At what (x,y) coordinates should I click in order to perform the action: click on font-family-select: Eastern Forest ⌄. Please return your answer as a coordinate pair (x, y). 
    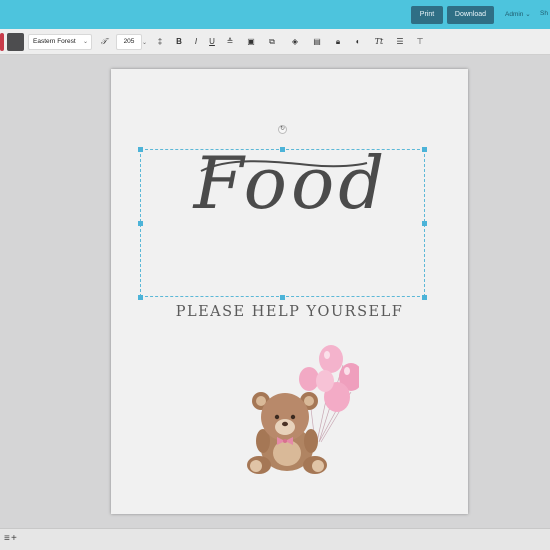
    Looking at the image, I should click on (60, 42).